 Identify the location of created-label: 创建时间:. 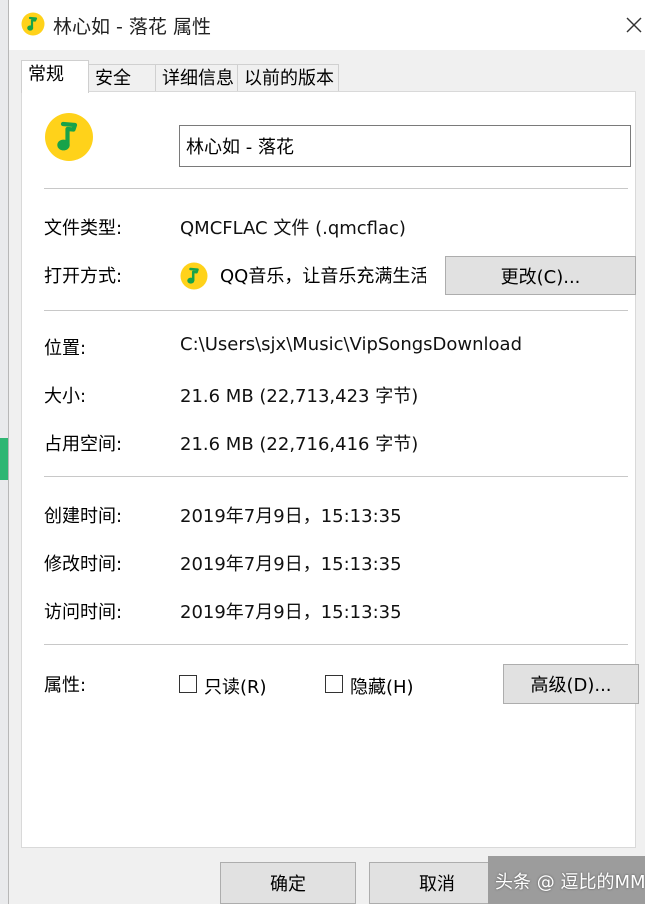
(83, 516).